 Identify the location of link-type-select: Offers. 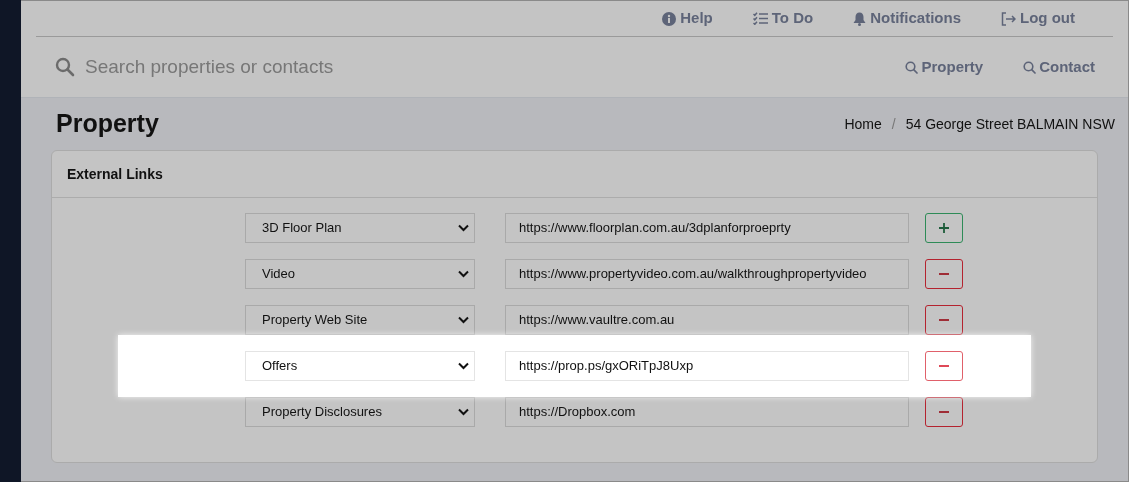
(360, 366).